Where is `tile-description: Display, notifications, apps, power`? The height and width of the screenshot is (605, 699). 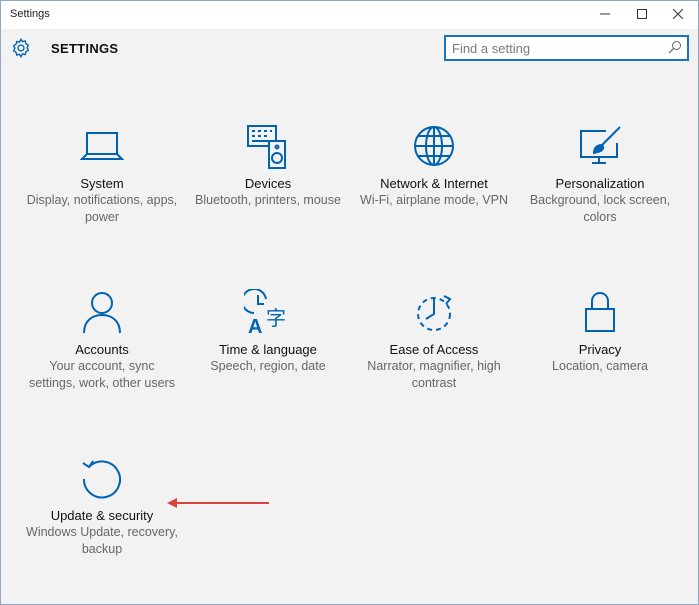
tile-description: Display, notifications, apps, power is located at coordinates (102, 208).